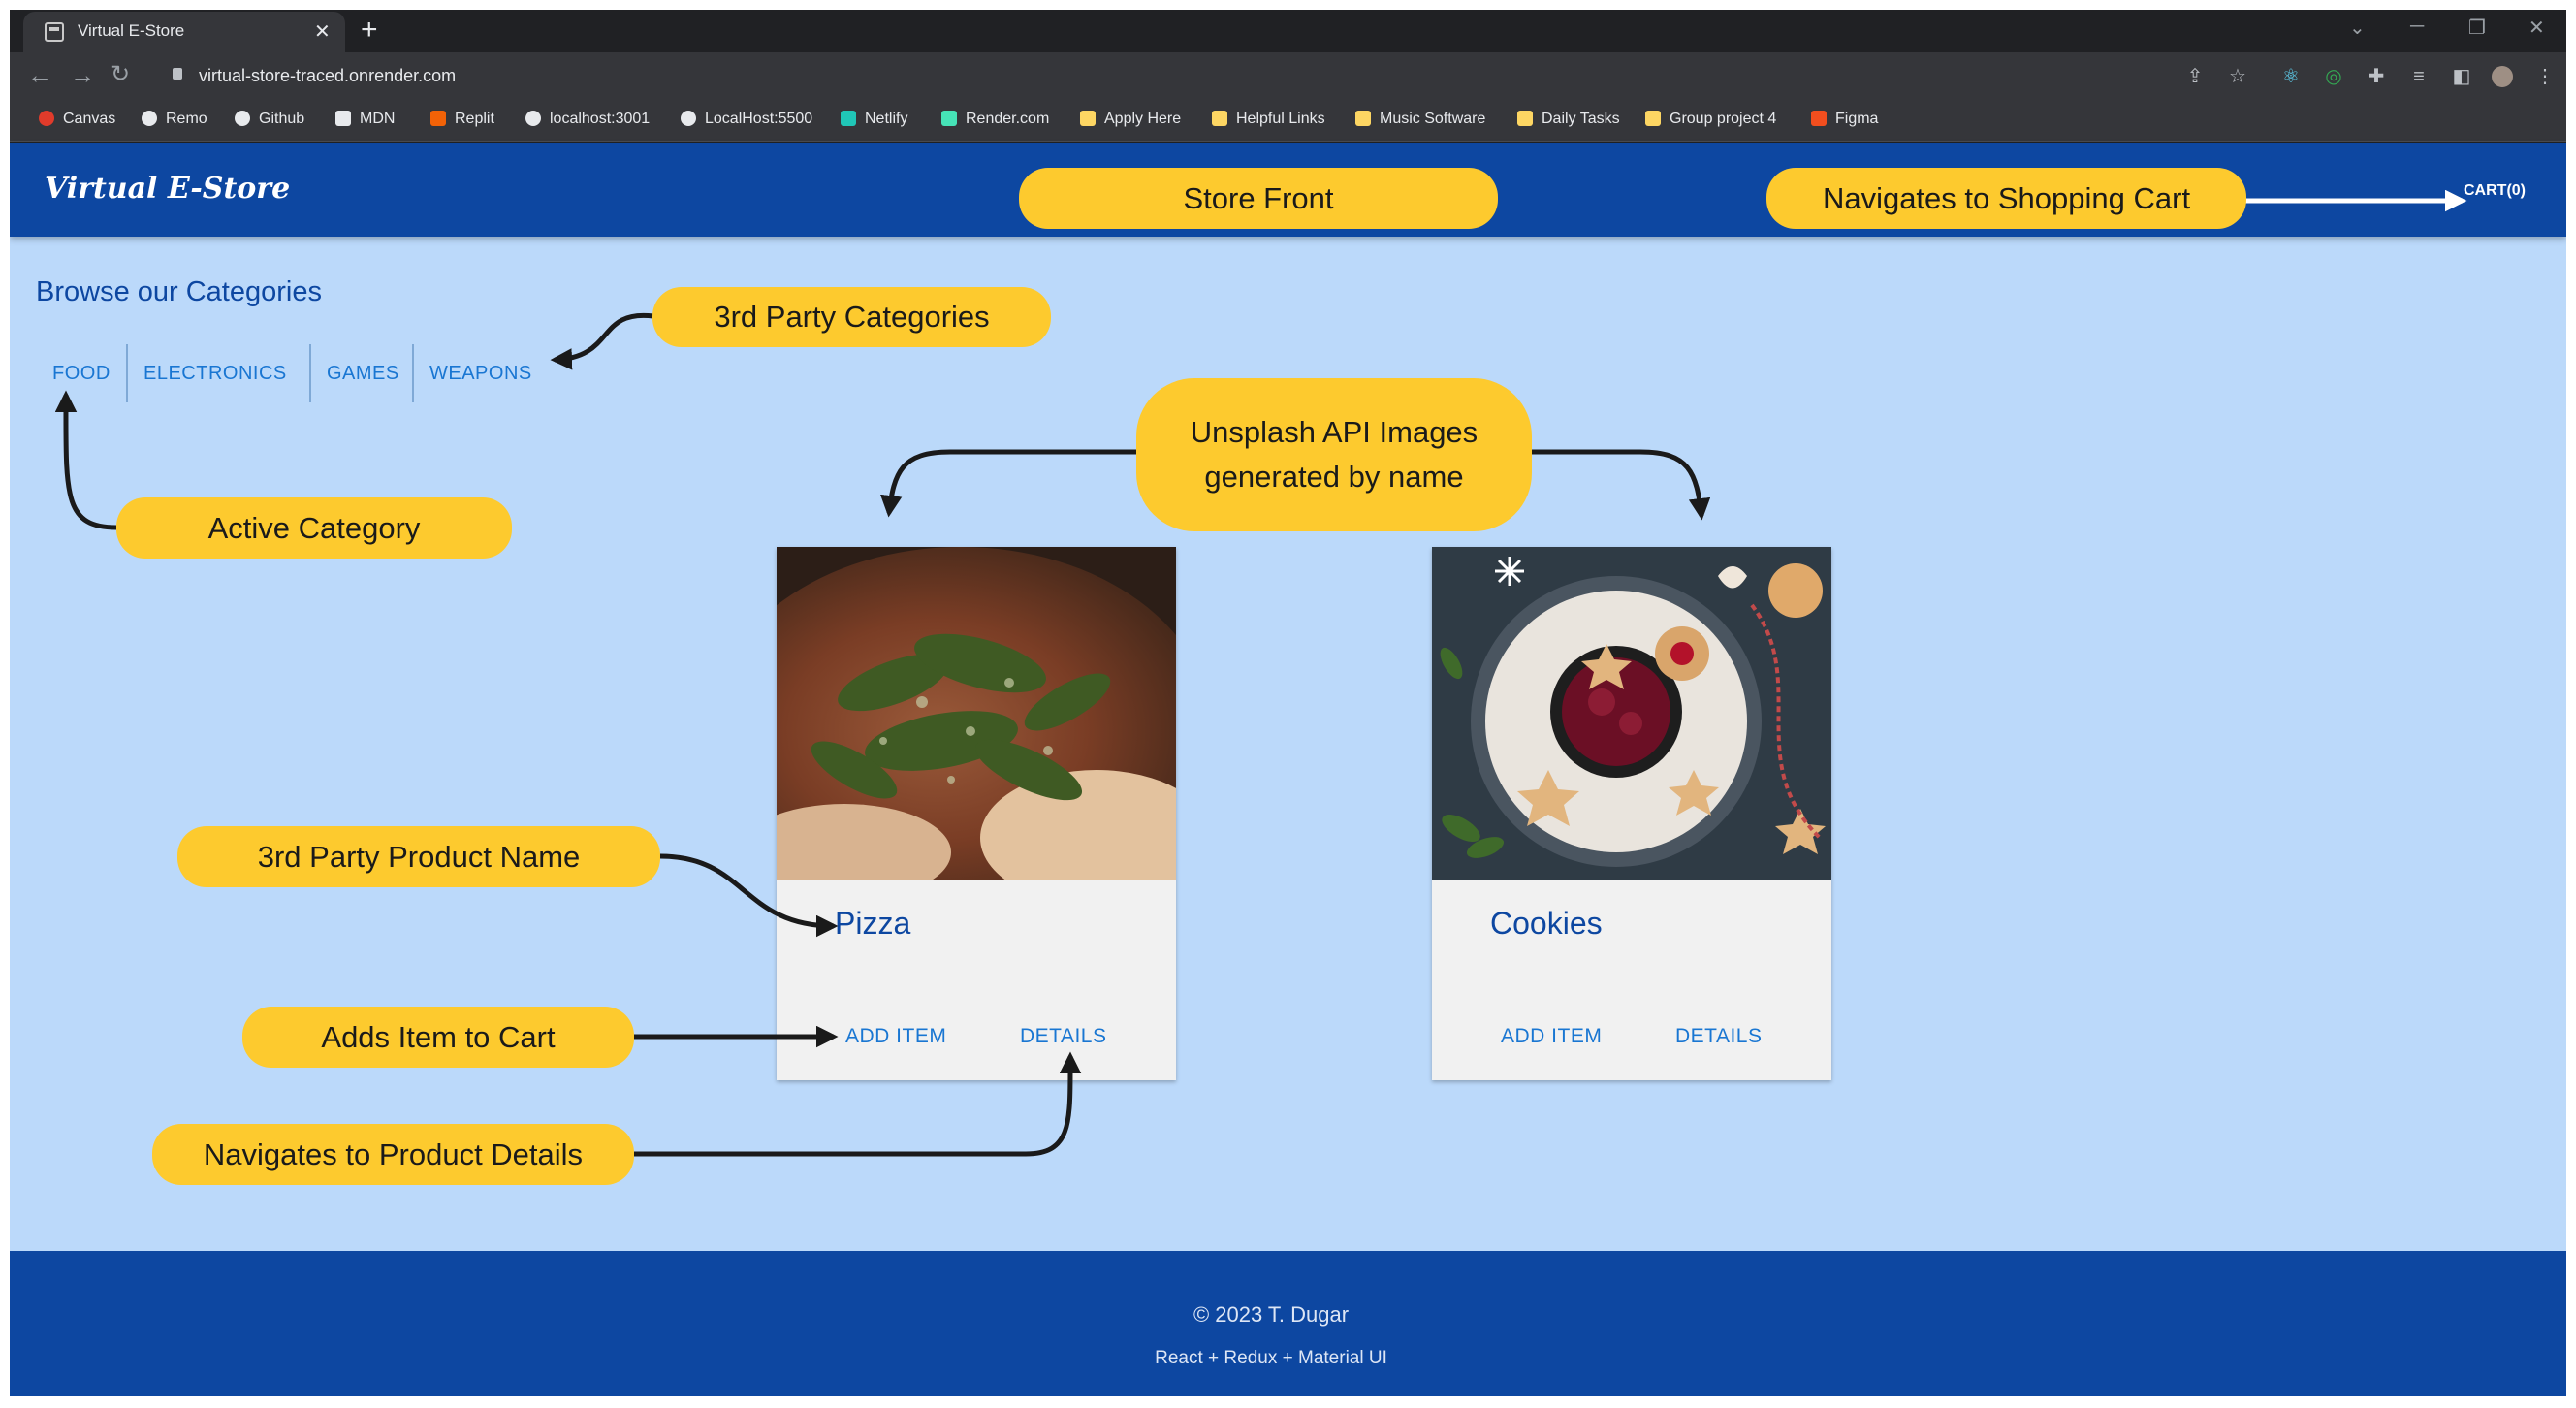  I want to click on mdn-icon, so click(343, 118).